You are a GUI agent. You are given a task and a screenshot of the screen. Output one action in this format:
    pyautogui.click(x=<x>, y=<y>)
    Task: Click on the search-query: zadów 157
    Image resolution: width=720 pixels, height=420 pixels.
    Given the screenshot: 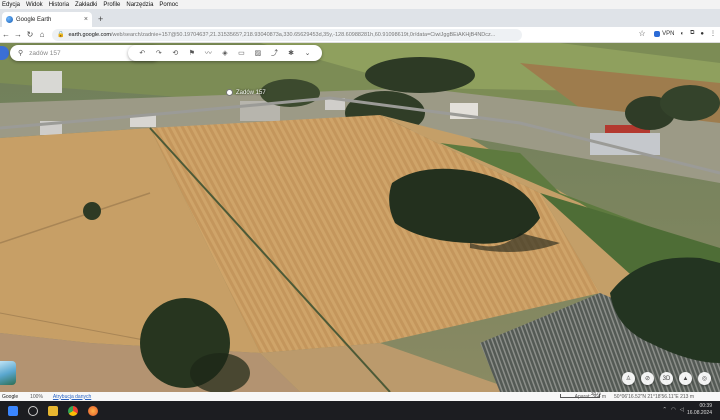 What is the action you would take?
    pyautogui.click(x=45, y=53)
    